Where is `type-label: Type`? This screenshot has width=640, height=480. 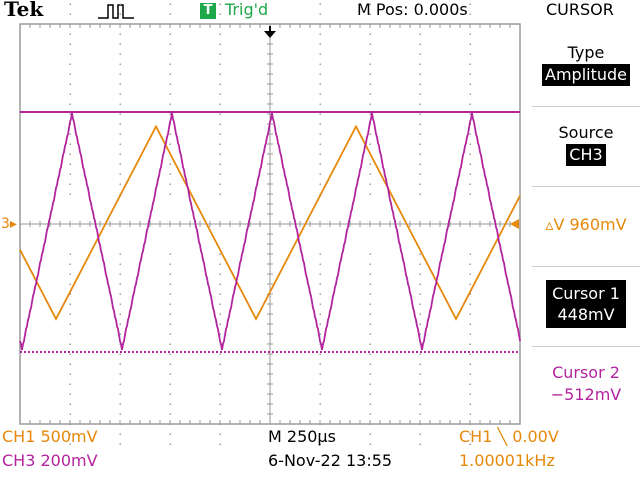
type-label: Type is located at coordinates (586, 52).